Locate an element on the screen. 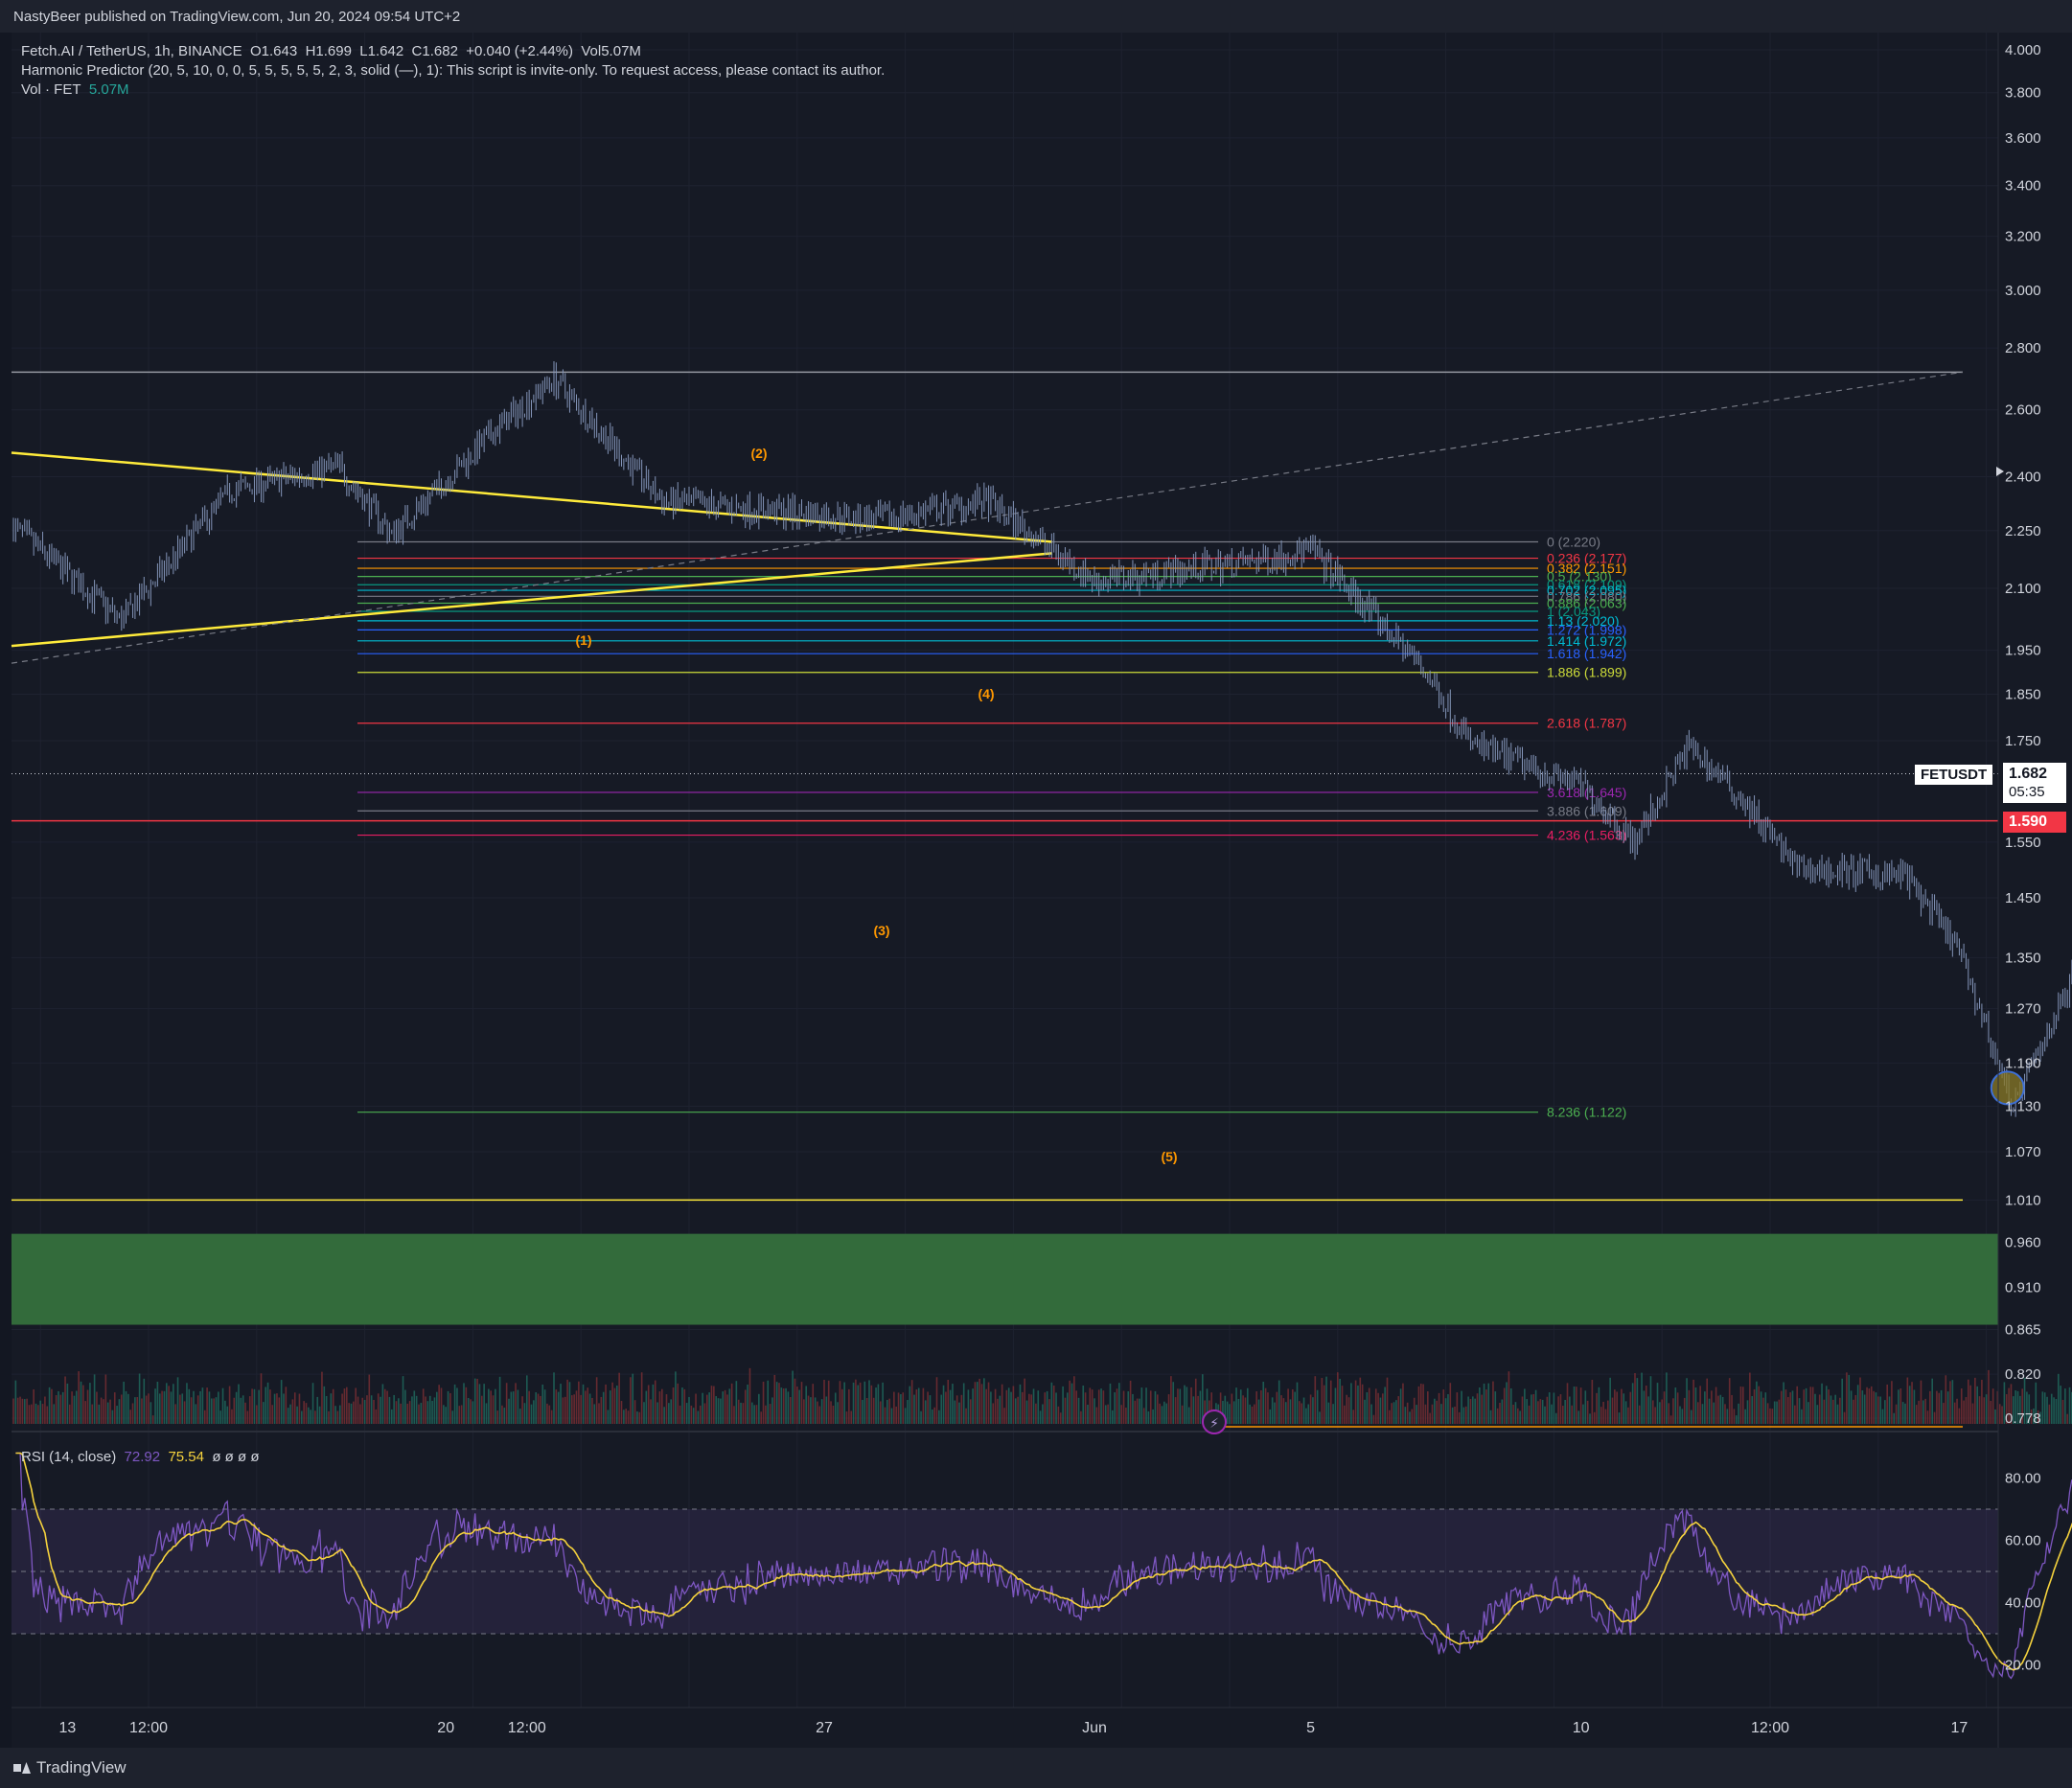  legend-symbol: Fetch.AI / TetherUS, 1h, BINANCE is located at coordinates (131, 51).